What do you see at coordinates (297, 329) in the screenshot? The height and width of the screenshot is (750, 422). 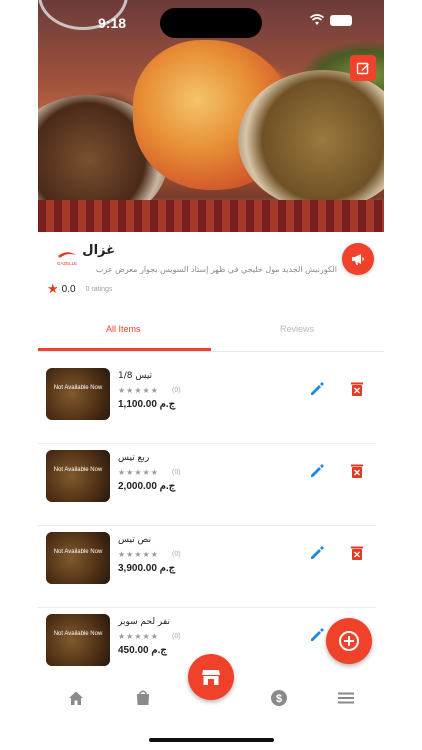 I see `tab-reviews: Reviews` at bounding box center [297, 329].